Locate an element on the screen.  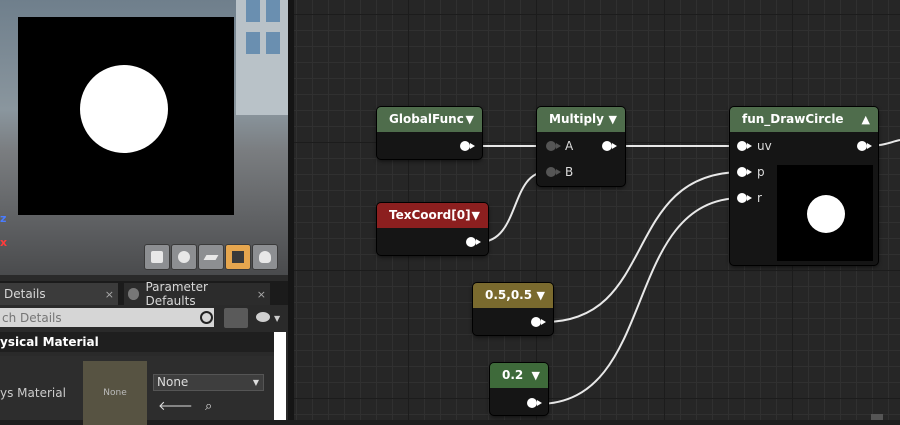
pin-label-r: r is located at coordinates (759, 198).